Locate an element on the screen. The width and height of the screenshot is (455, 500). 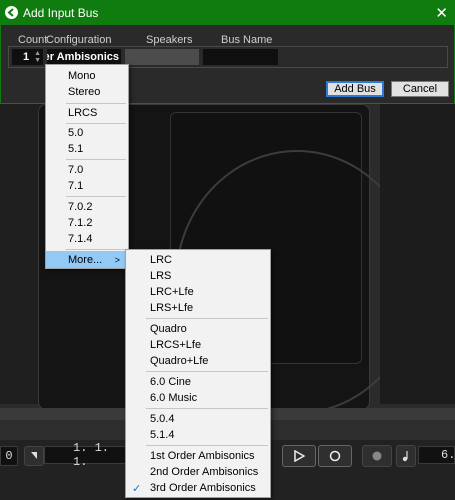
configuration-value: 3rd Order Ambisonics is located at coordinates (83, 57).